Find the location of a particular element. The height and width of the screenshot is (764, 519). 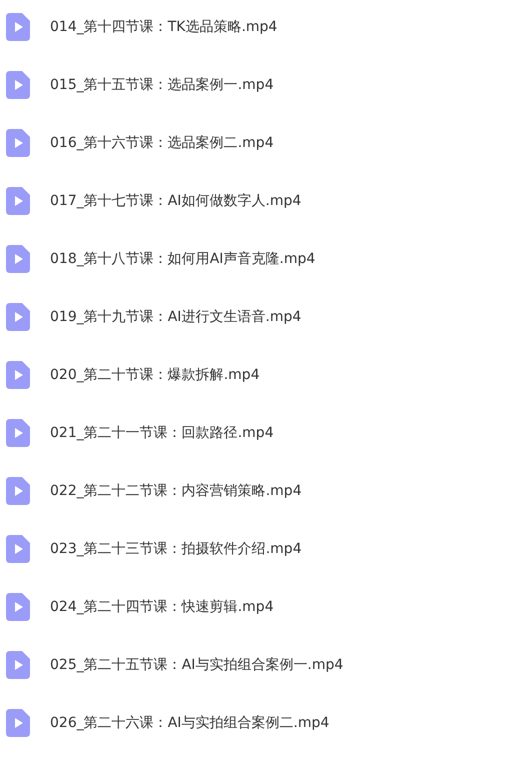

file-name: 023_第二十三节课：拍摄软件介绍.mp4 is located at coordinates (176, 549).